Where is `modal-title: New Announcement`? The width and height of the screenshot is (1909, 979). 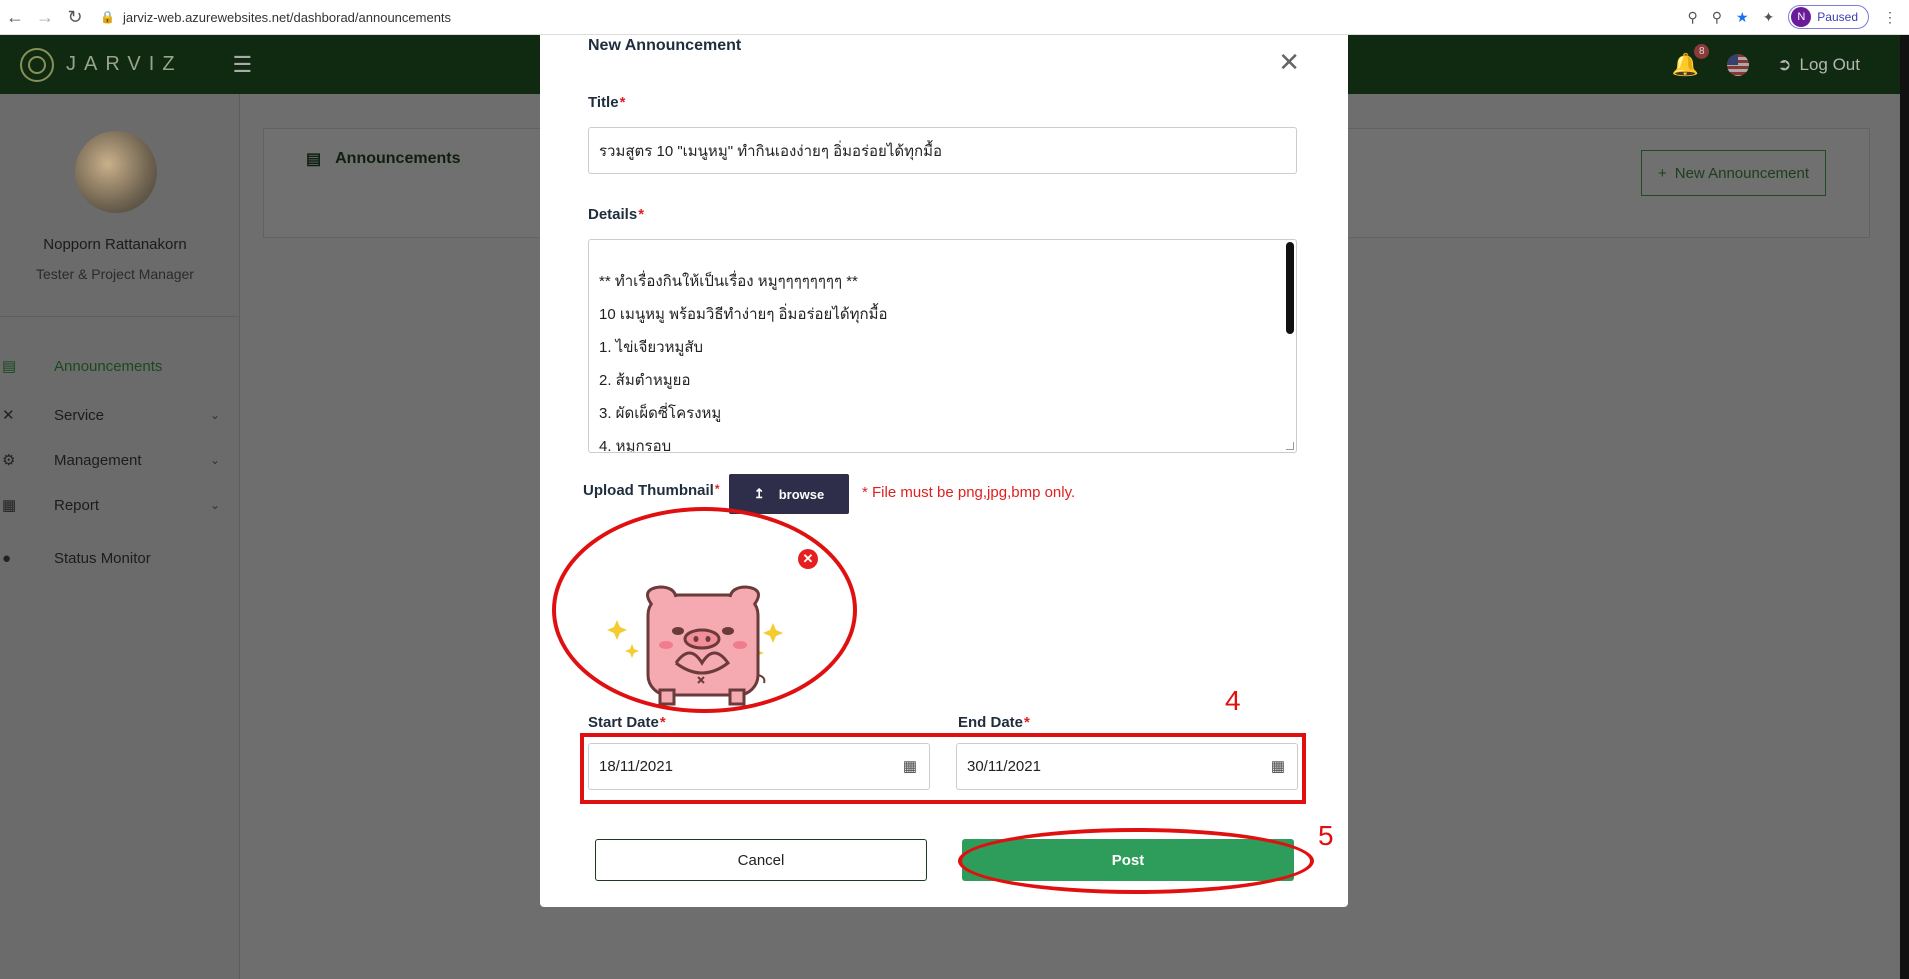
modal-title: New Announcement is located at coordinates (665, 45).